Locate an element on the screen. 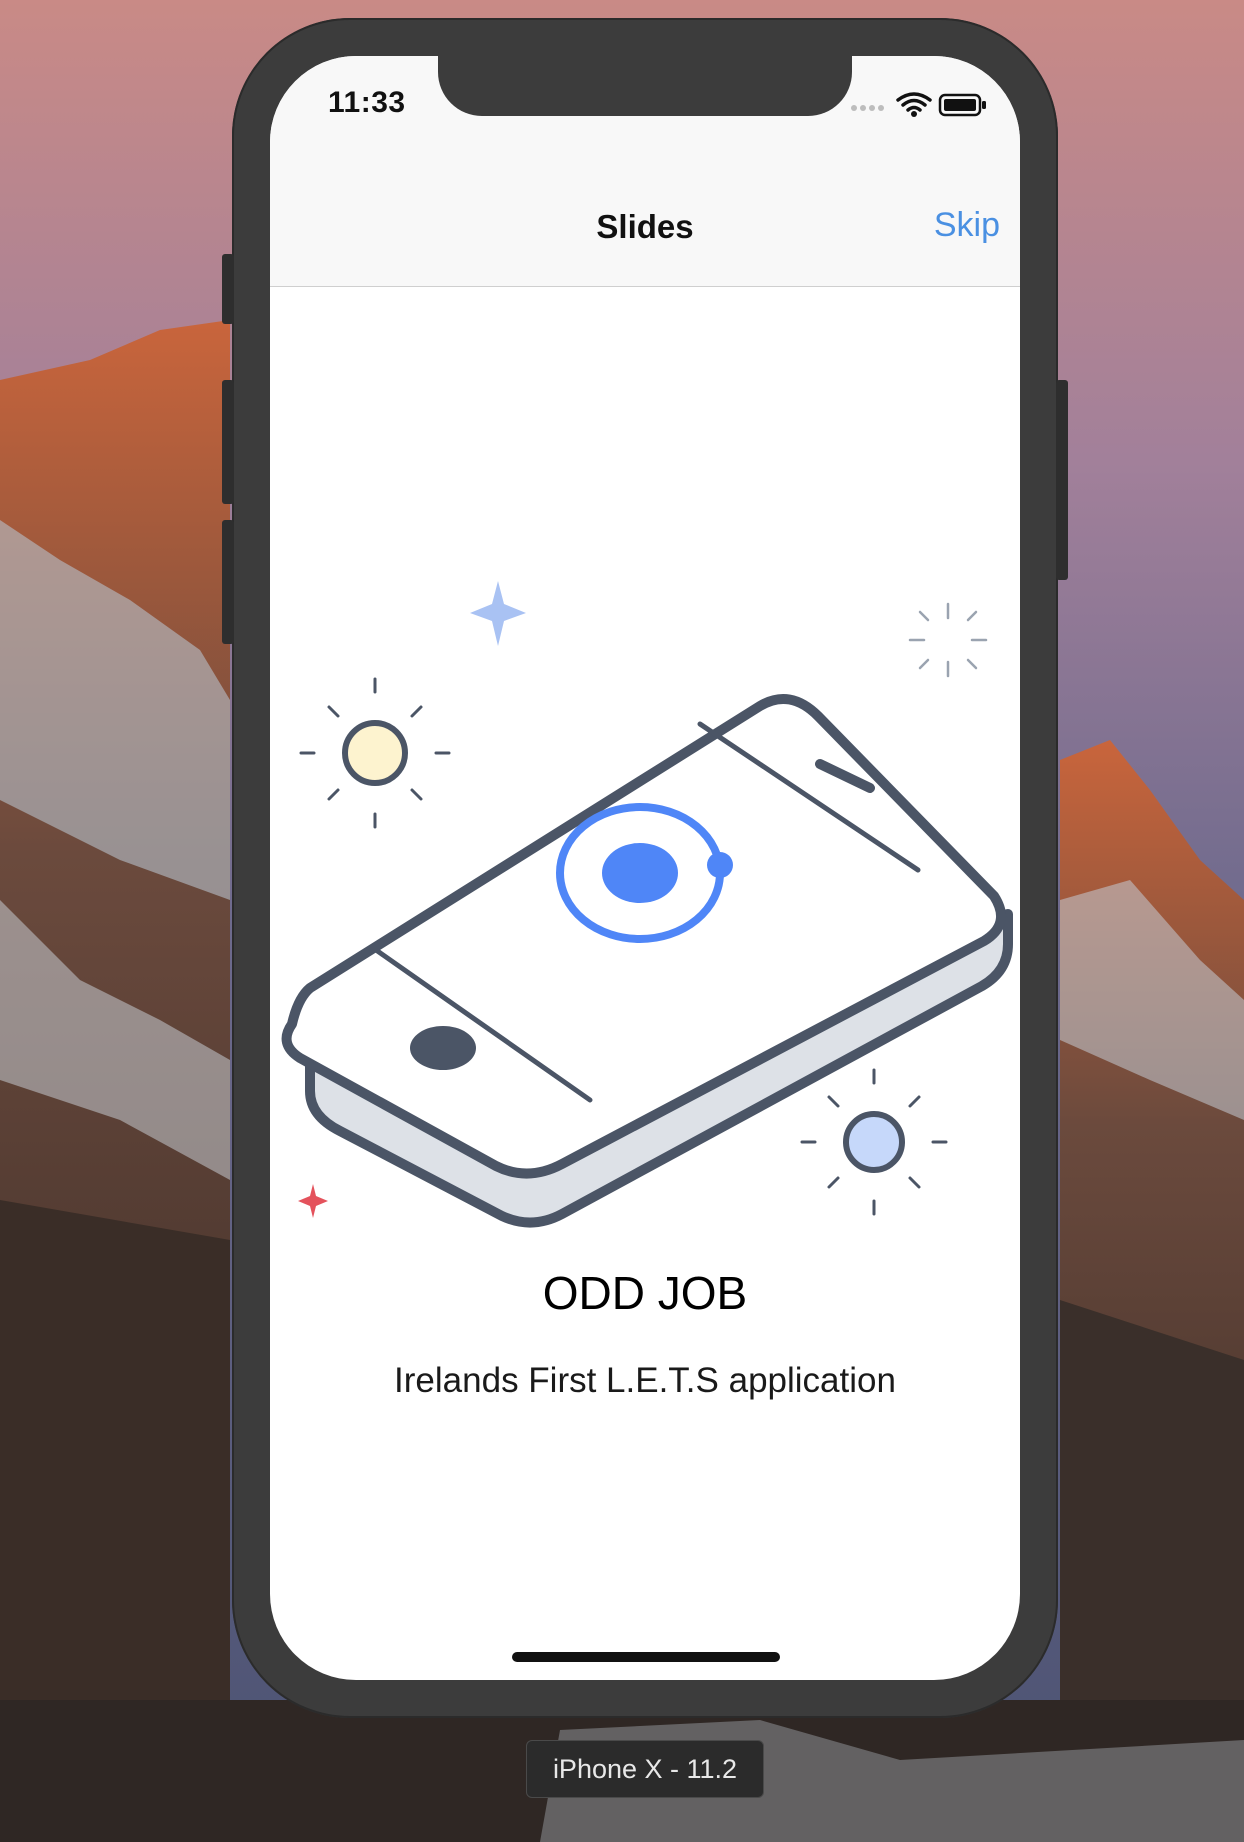 The image size is (1244, 1842). navigation-bar: Slides Skip is located at coordinates (645, 231).